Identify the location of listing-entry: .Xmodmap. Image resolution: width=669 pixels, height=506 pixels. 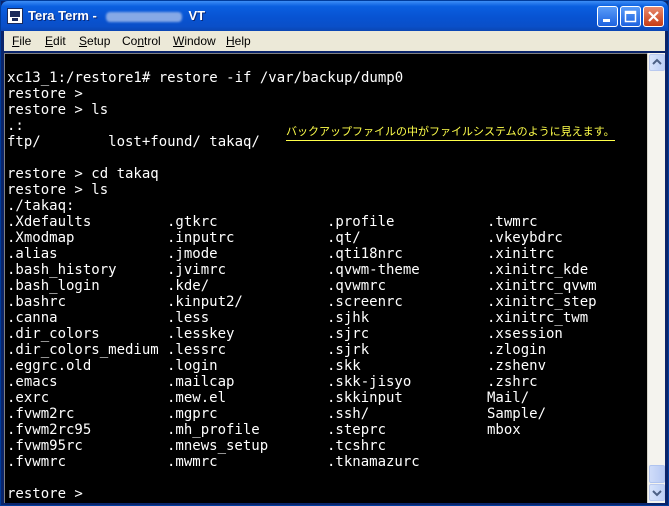
(41, 238).